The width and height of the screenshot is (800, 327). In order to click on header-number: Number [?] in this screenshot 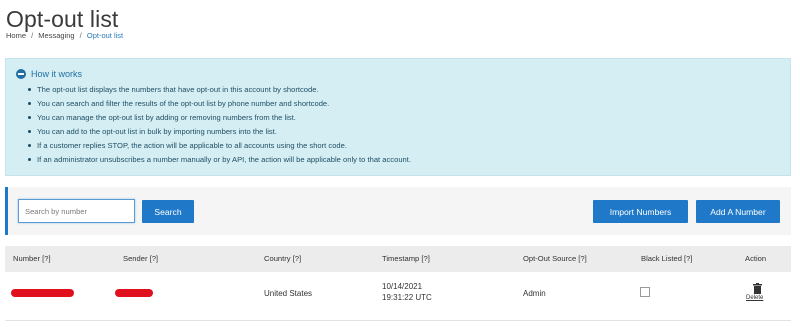, I will do `click(32, 258)`.